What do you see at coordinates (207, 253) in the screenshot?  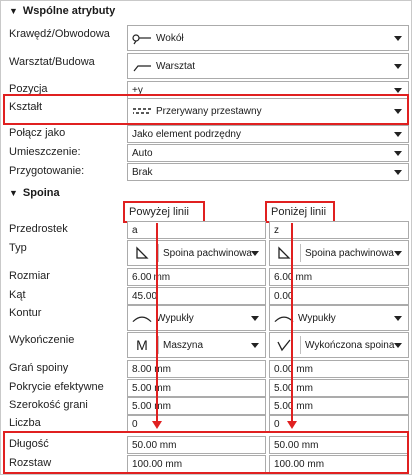 I see `above-type-value: Spoina pachwinowa` at bounding box center [207, 253].